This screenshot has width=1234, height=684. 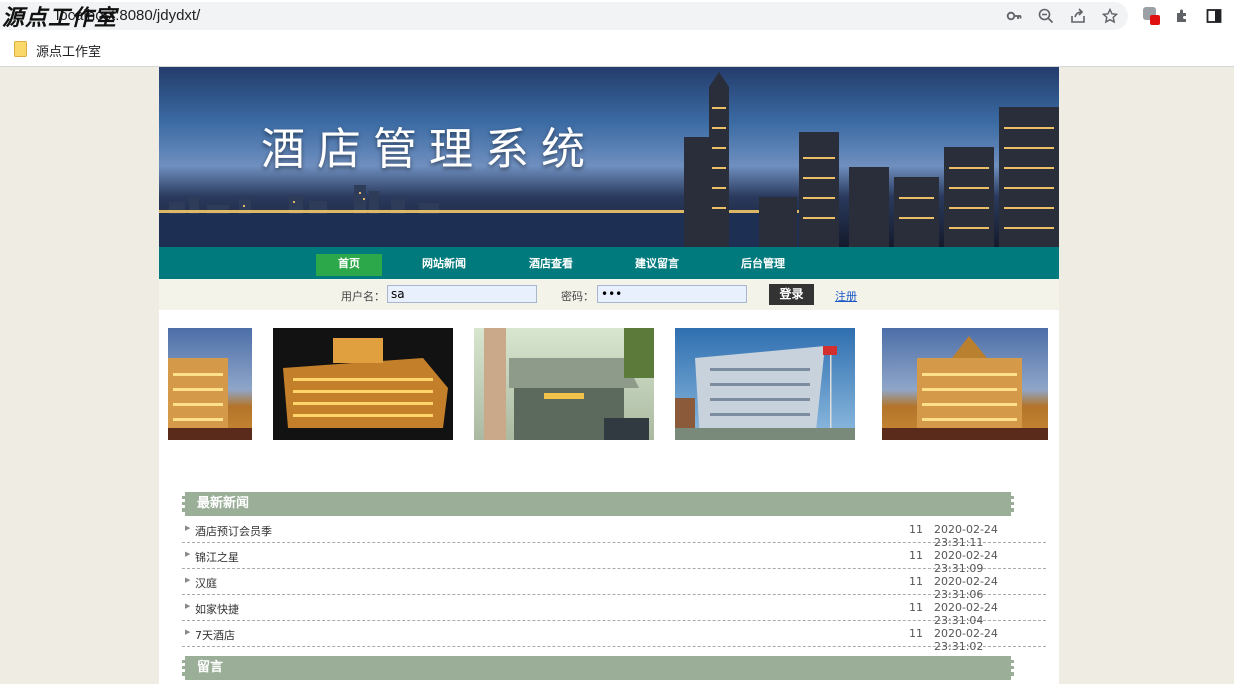 I want to click on nav-item-home: 首页, so click(x=349, y=265).